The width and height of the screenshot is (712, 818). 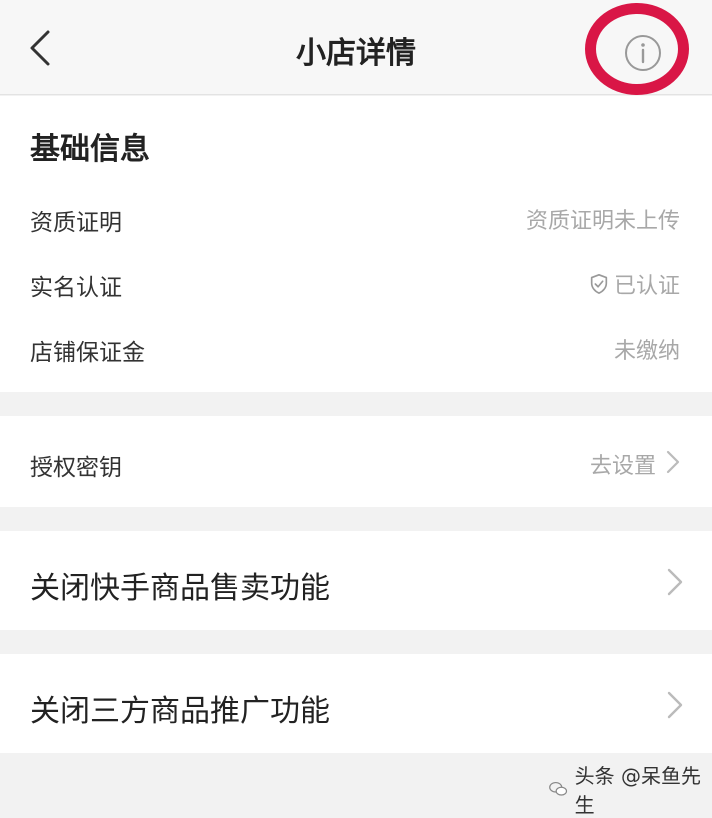 I want to click on shield-check-icon, so click(x=599, y=284).